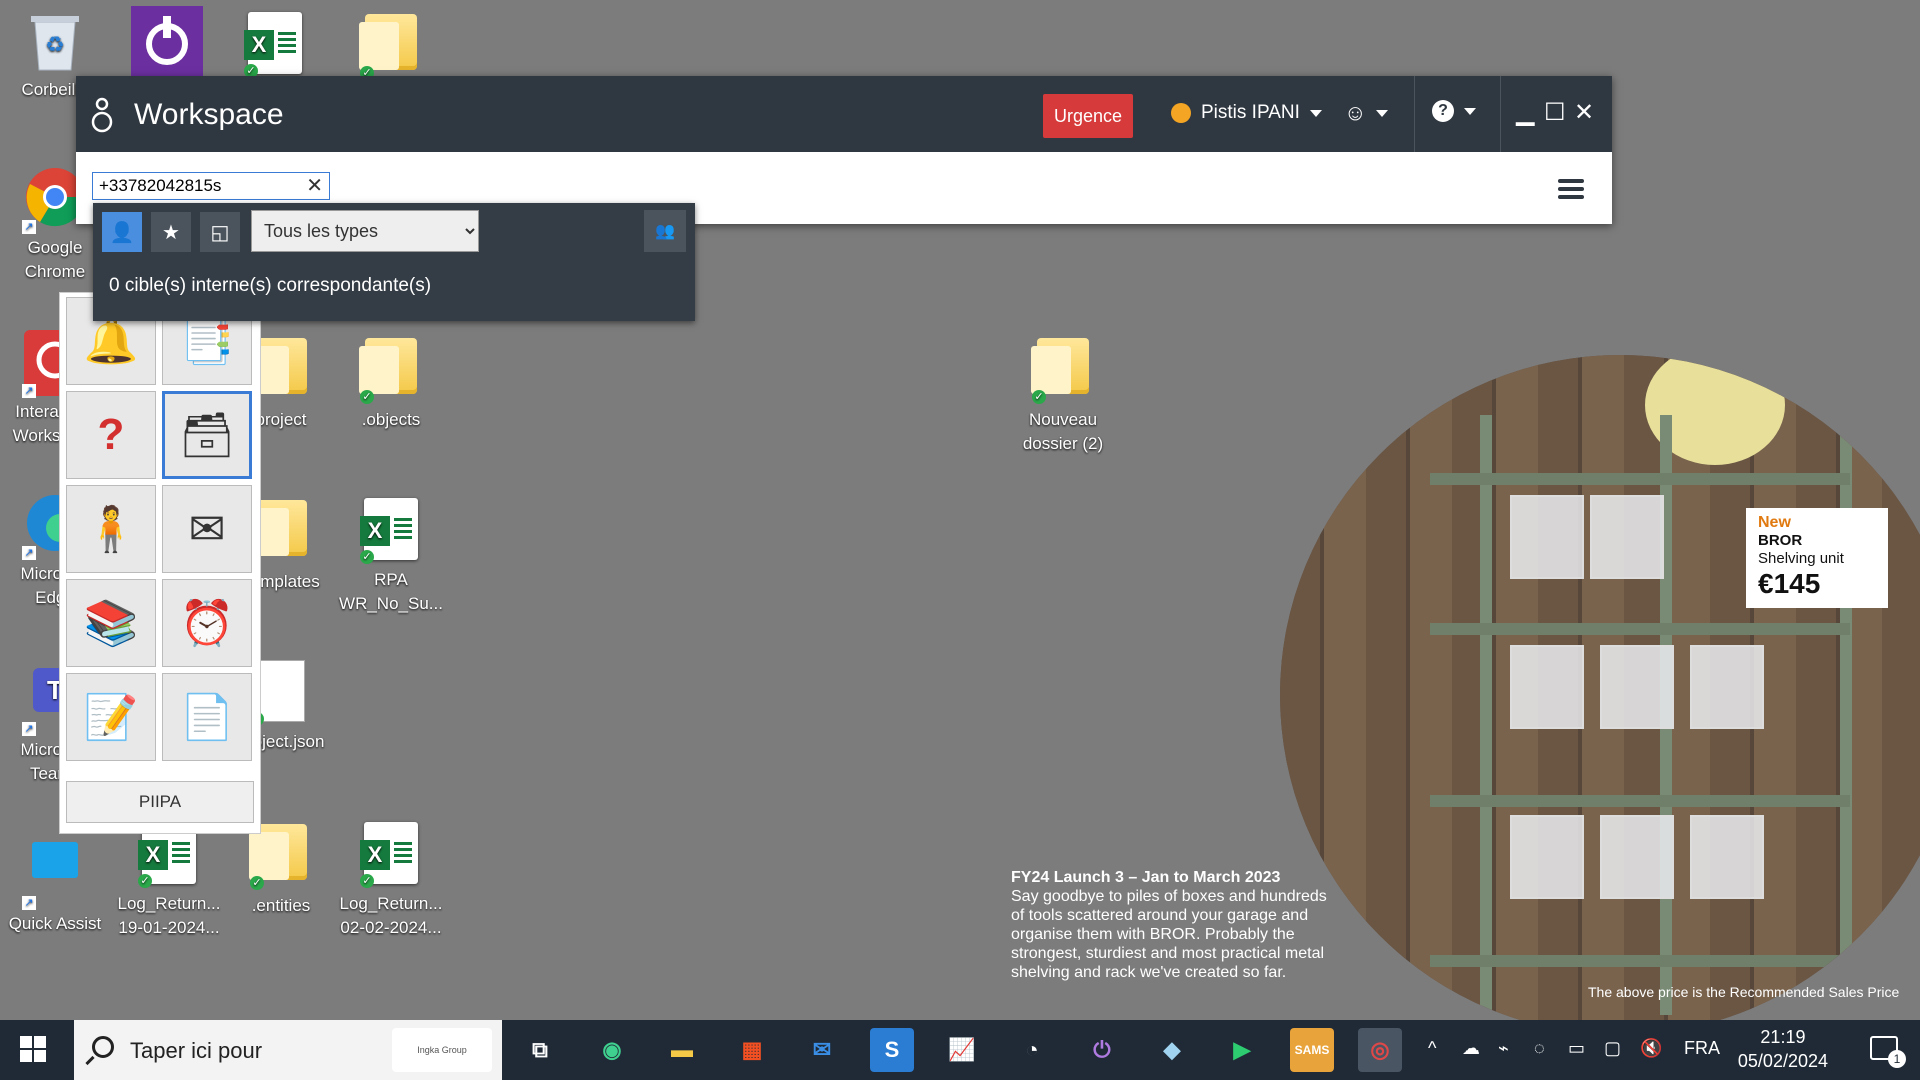 The width and height of the screenshot is (1920, 1080). What do you see at coordinates (892, 1050) in the screenshot?
I see `taskbar-s-app: S` at bounding box center [892, 1050].